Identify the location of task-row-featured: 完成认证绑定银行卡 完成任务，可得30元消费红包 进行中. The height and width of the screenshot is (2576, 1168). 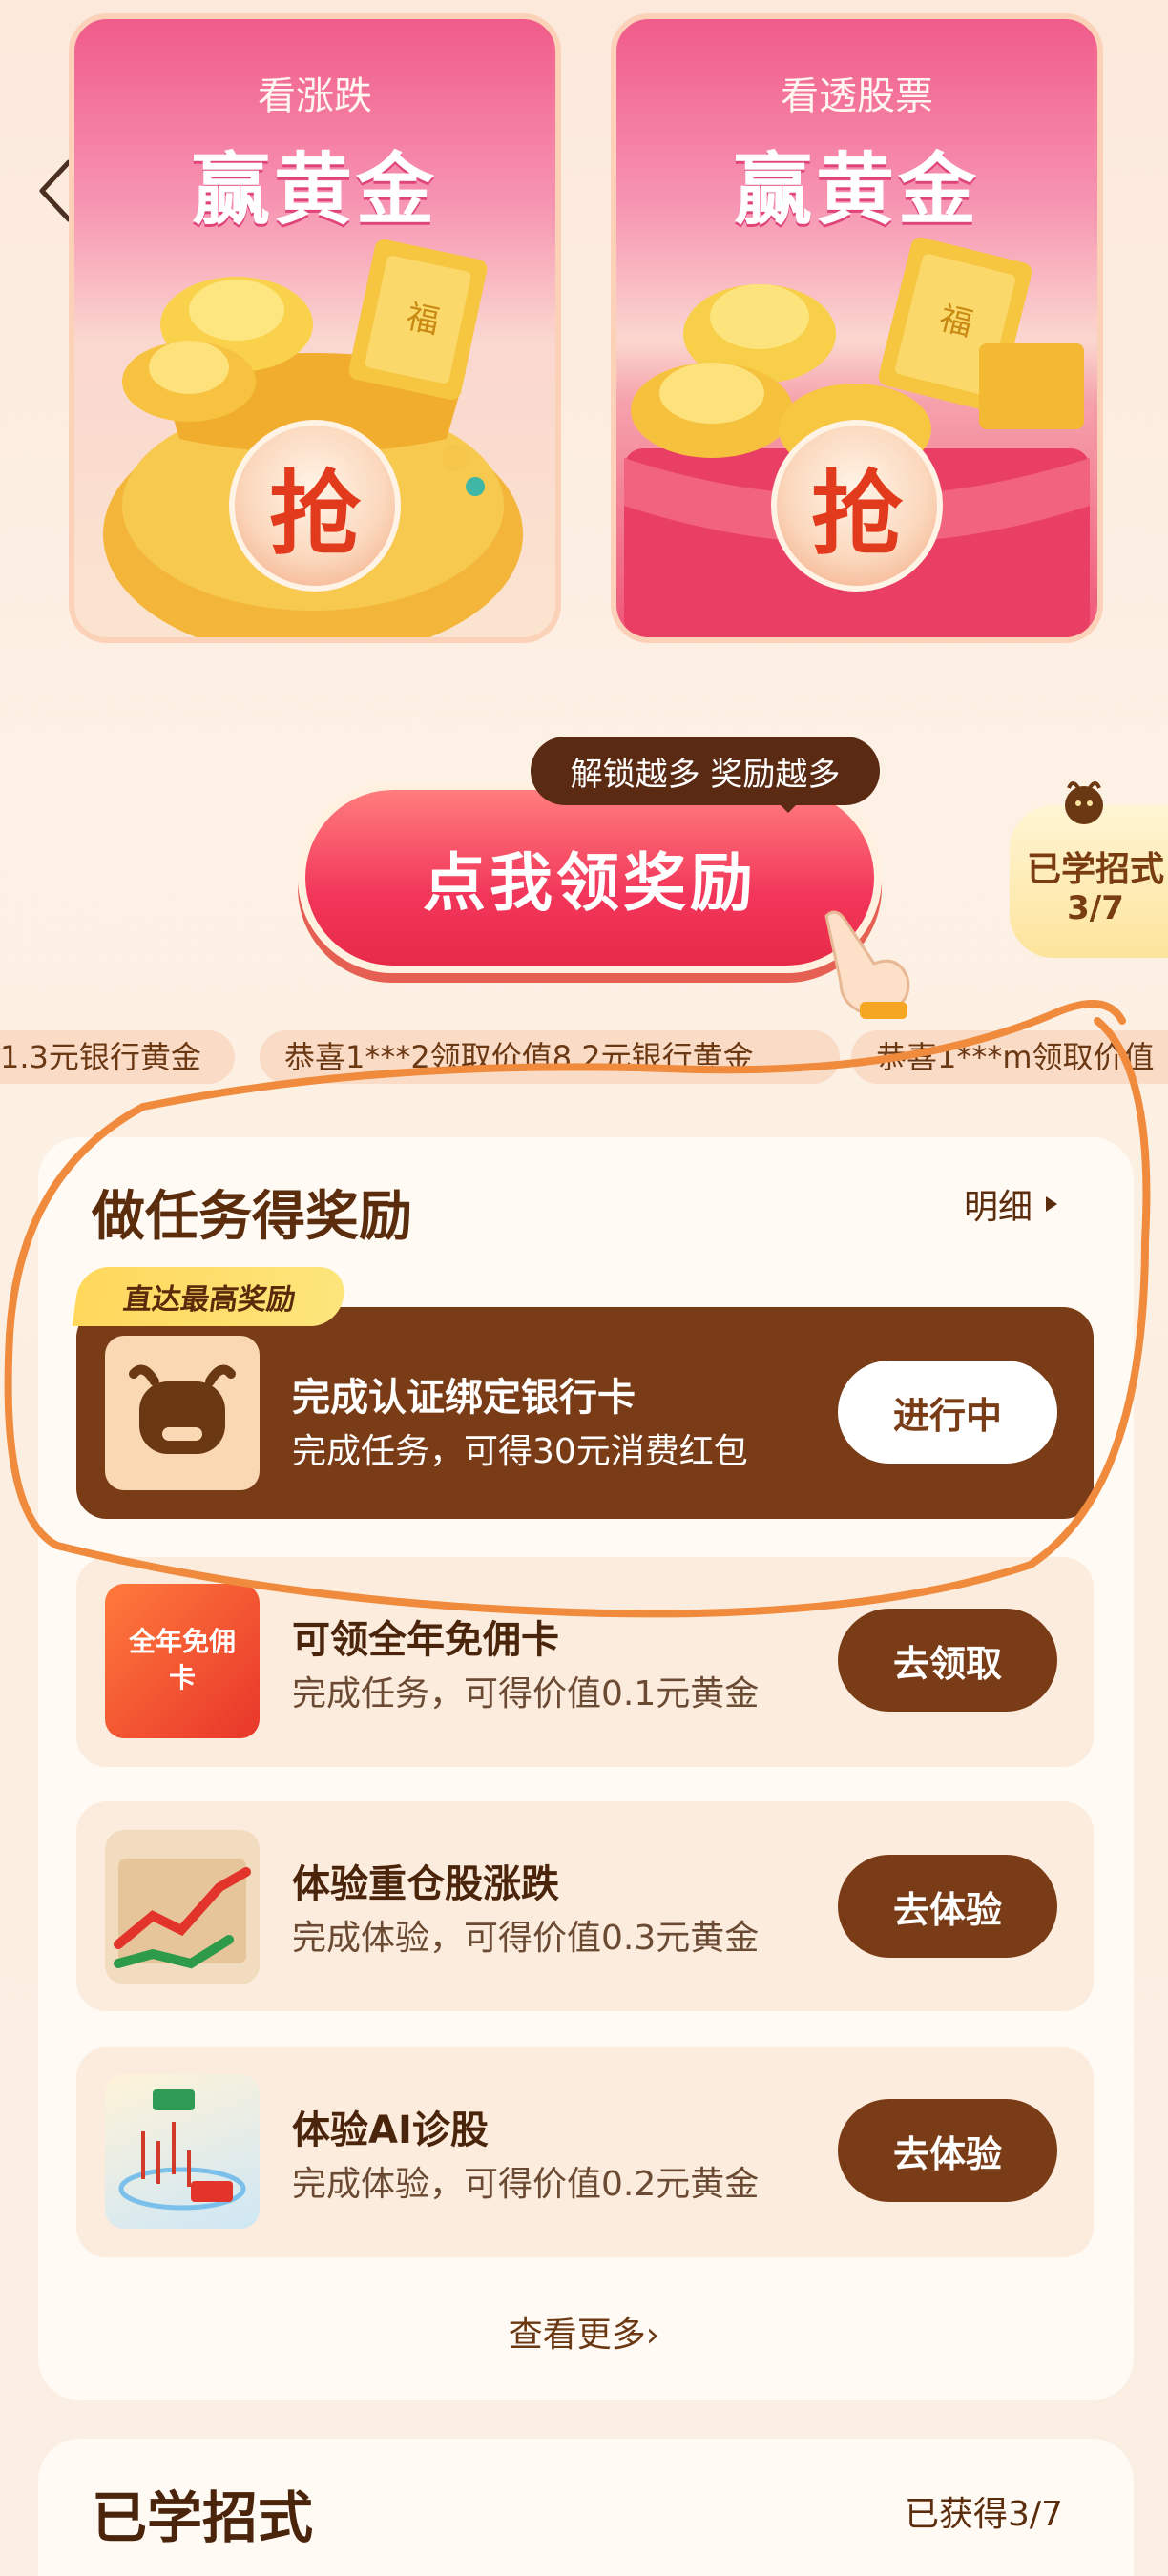
(585, 1413).